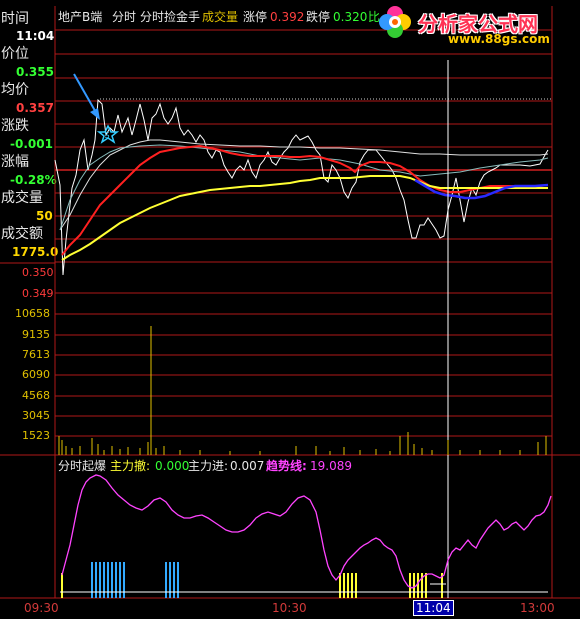  What do you see at coordinates (252, 585) in the screenshot?
I see `main-in-bars` at bounding box center [252, 585].